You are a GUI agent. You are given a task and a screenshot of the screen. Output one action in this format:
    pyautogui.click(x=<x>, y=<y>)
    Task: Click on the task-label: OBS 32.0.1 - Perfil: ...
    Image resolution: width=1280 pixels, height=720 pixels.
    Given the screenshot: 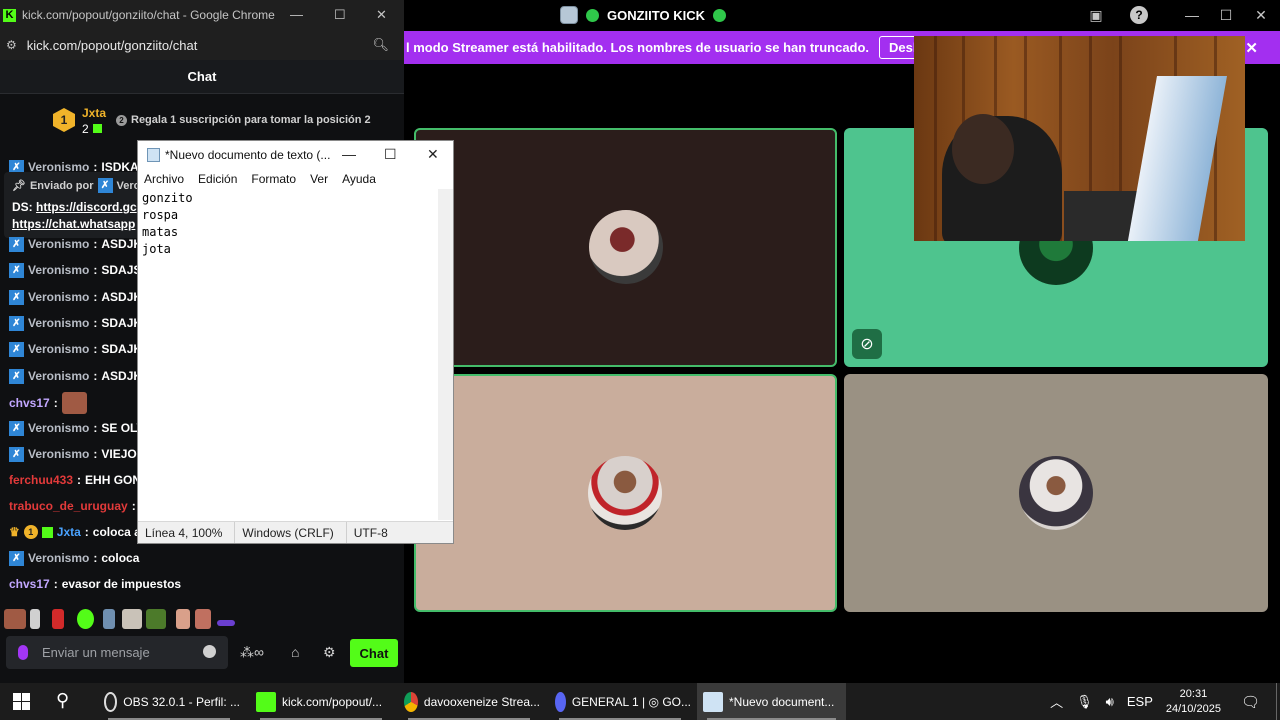 What is the action you would take?
    pyautogui.click(x=181, y=701)
    